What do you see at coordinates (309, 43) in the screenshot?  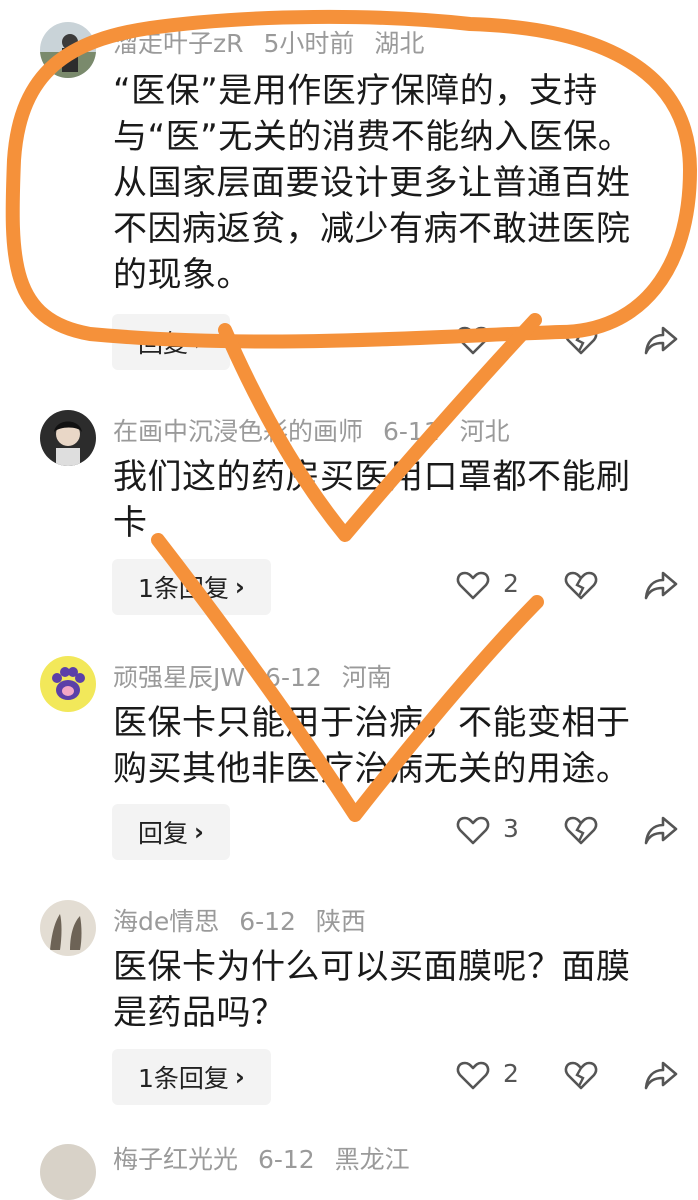 I see `comment-time: 5小时前` at bounding box center [309, 43].